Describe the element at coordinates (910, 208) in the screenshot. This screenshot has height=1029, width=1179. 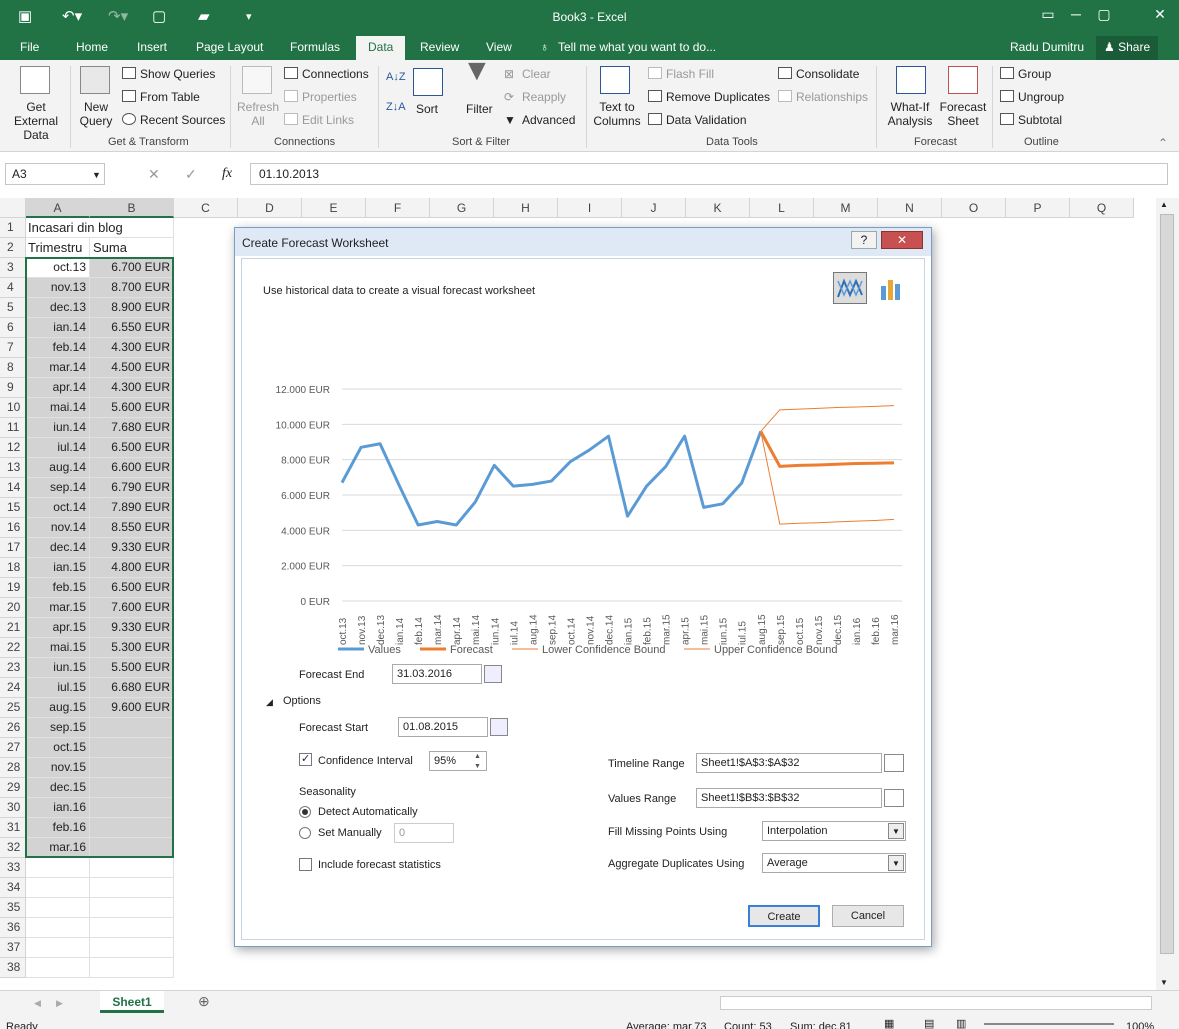
I see `column-header-n: N` at that location.